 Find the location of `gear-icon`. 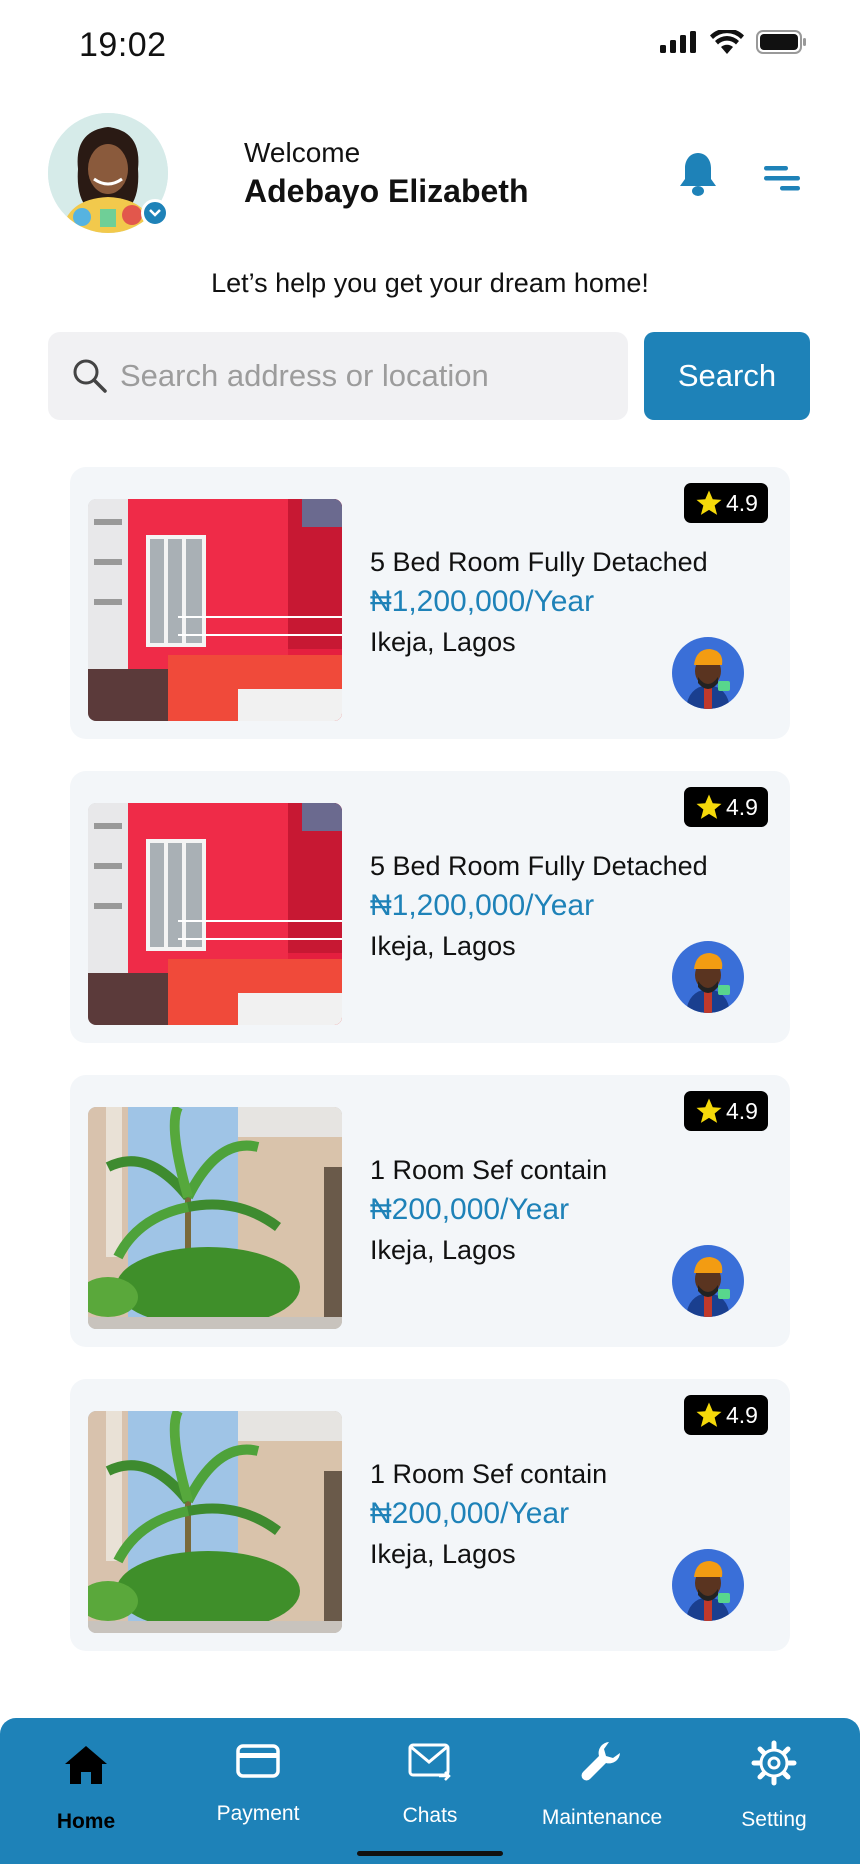

gear-icon is located at coordinates (774, 1763).